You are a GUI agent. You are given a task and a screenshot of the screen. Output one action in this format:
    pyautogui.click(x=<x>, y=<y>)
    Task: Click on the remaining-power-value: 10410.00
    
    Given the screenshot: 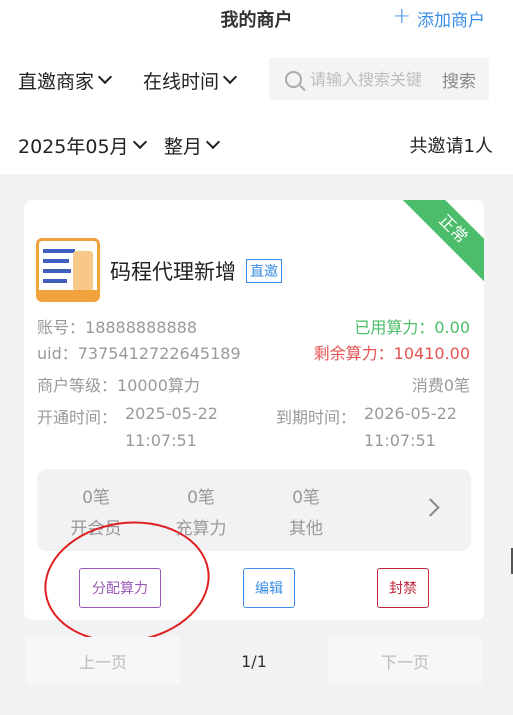 What is the action you would take?
    pyautogui.click(x=431, y=353)
    